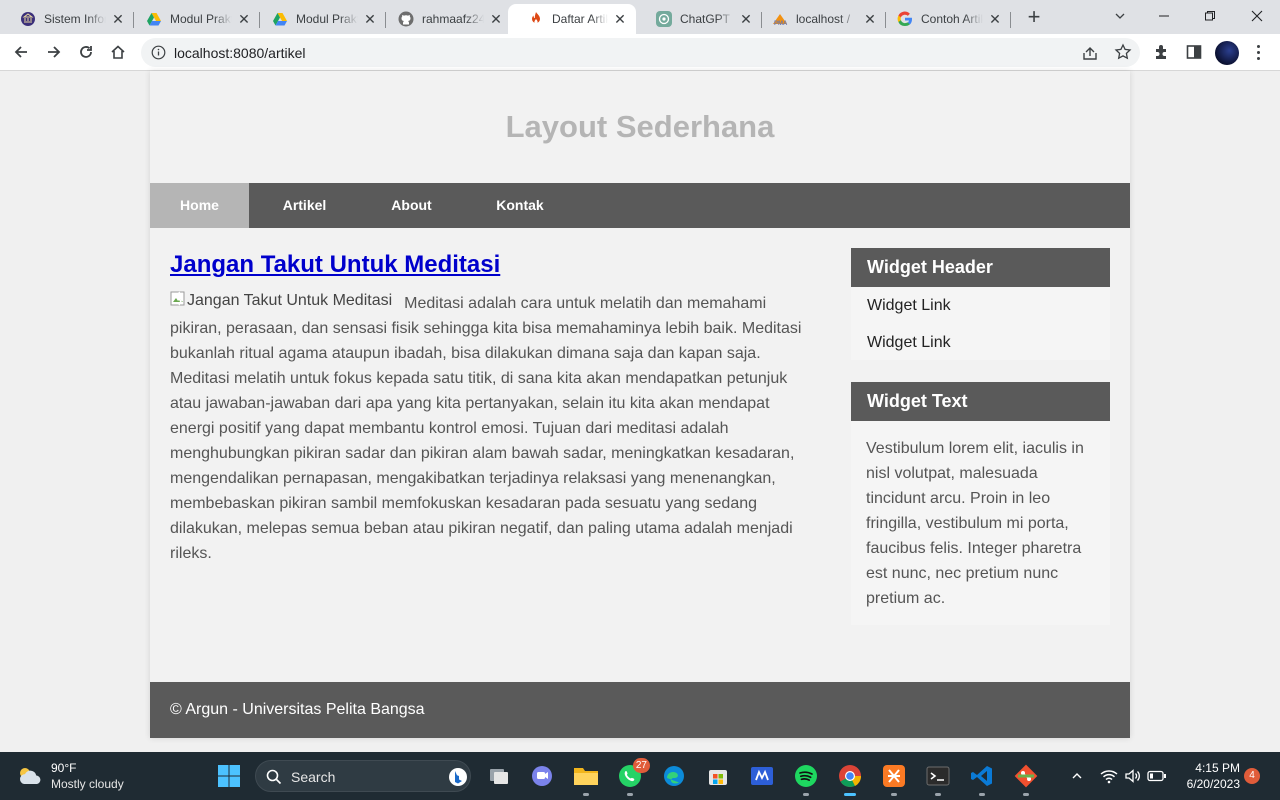 The height and width of the screenshot is (800, 1280). I want to click on whatsapp-badge: 27, so click(641, 765).